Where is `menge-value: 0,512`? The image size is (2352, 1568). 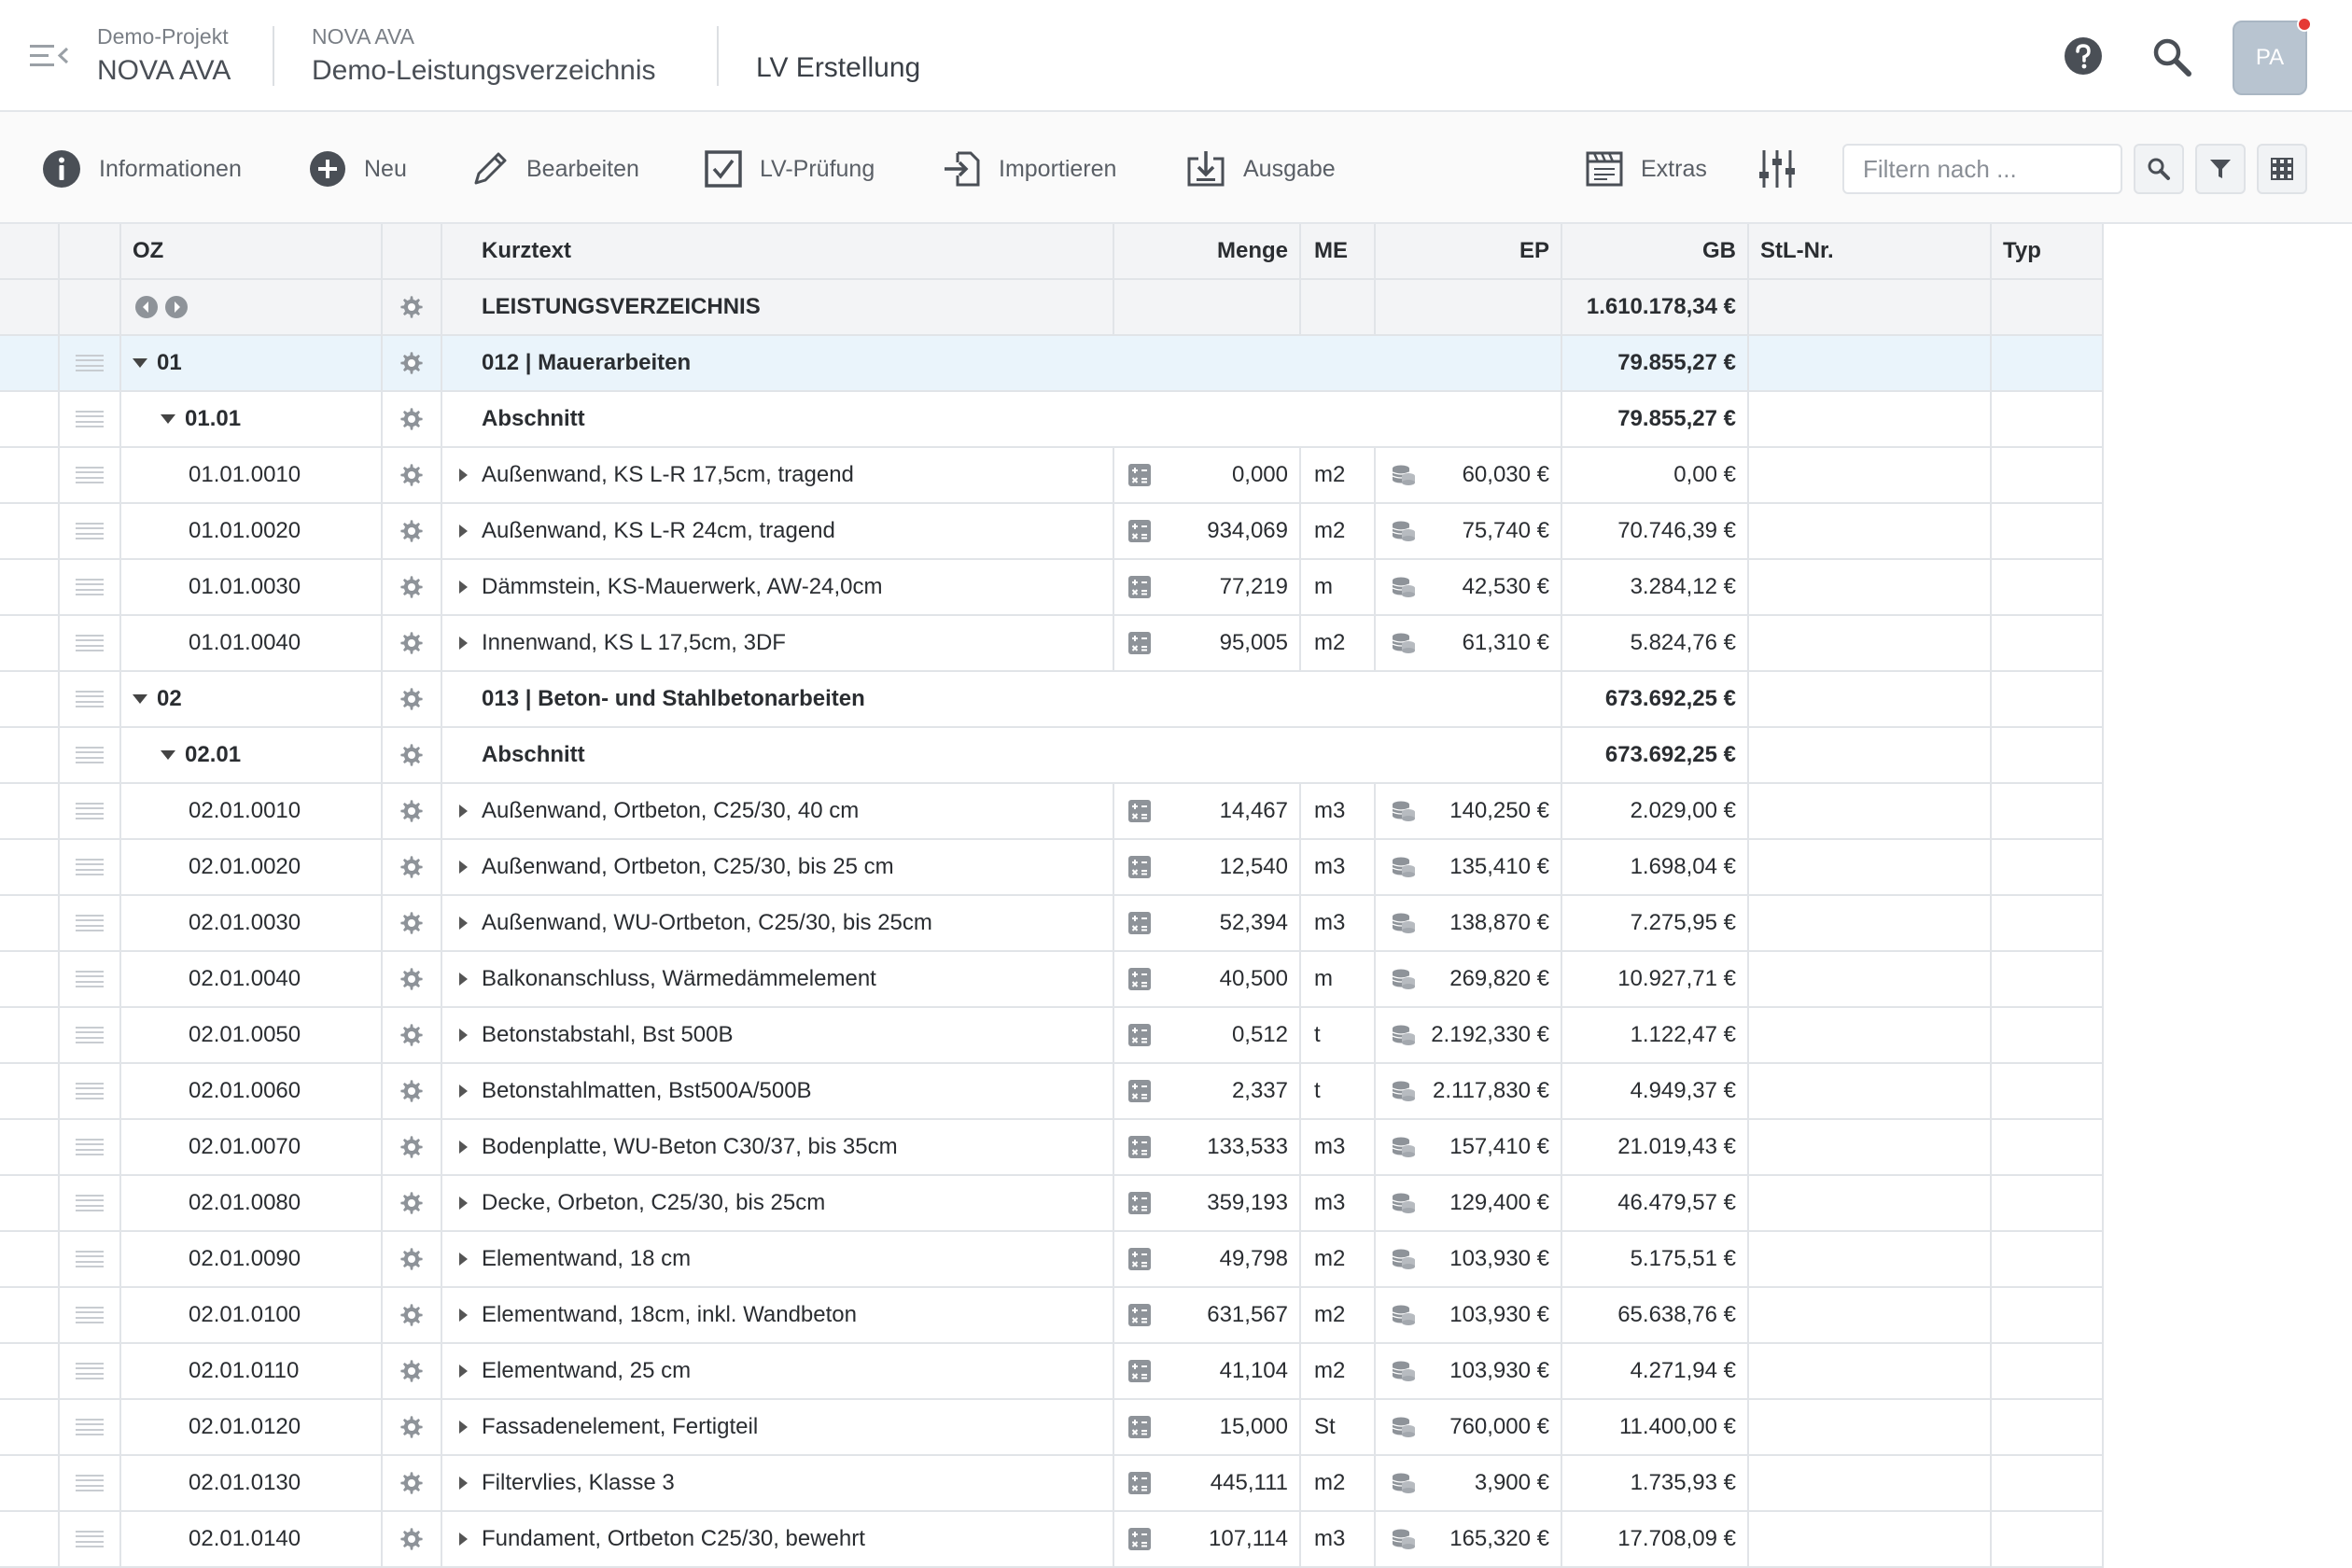 menge-value: 0,512 is located at coordinates (1225, 1035).